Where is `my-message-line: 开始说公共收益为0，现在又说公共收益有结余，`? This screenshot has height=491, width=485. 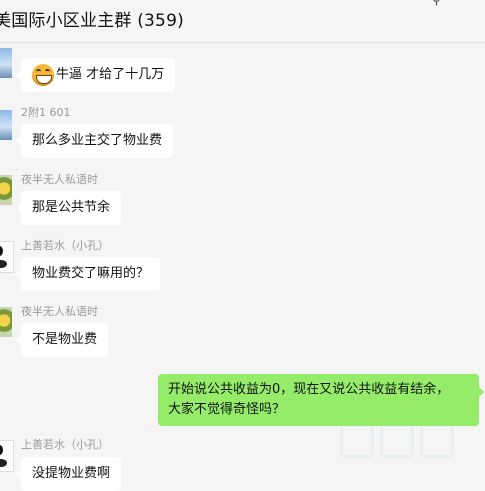 my-message-line: 开始说公共收益为0，现在又说公共收益有结余， is located at coordinates (309, 389).